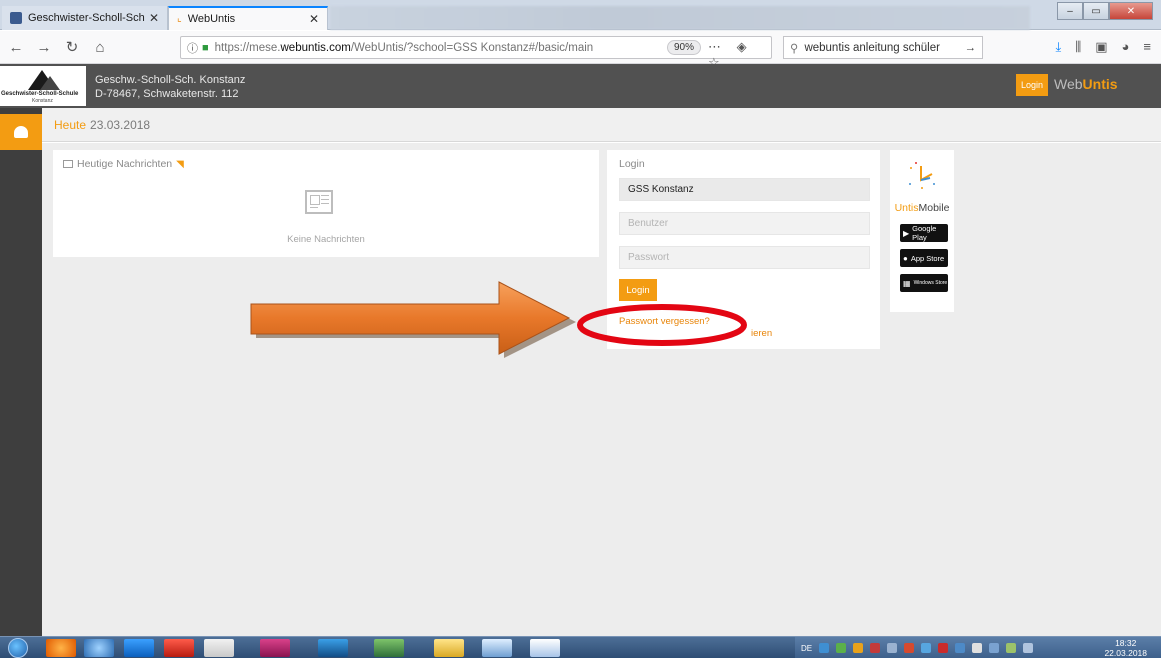 The height and width of the screenshot is (658, 1161). What do you see at coordinates (1131, 11) in the screenshot?
I see `window-close-button: ✕` at bounding box center [1131, 11].